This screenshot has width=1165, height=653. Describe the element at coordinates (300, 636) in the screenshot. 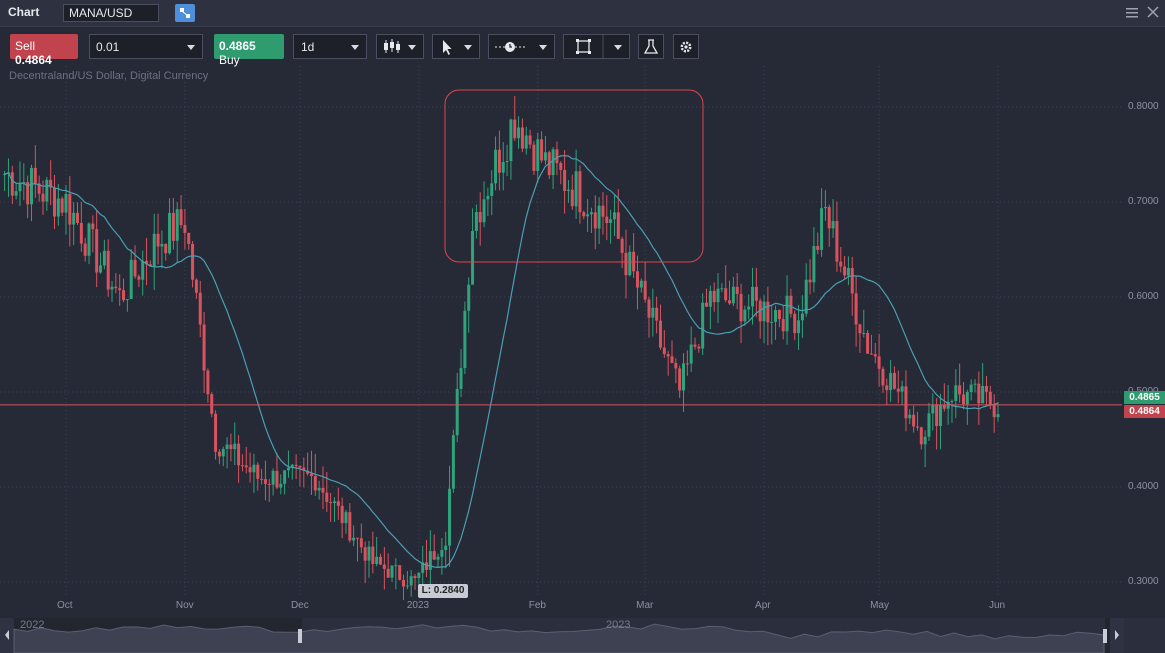

I see `navigator-left-handle` at that location.